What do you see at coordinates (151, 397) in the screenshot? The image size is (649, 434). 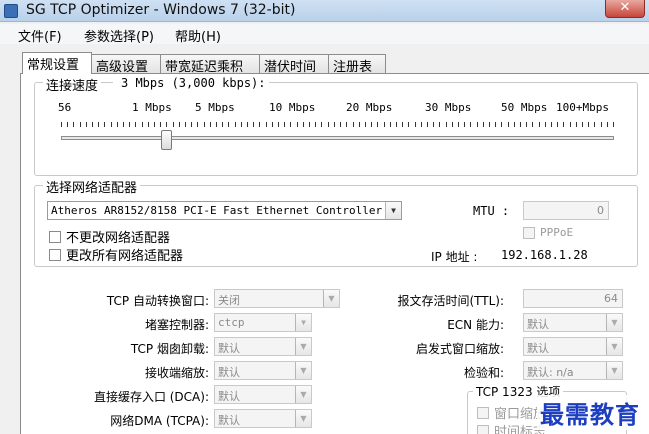 I see `direct-cache-access-label: 直接缓存入口 (DCA):` at bounding box center [151, 397].